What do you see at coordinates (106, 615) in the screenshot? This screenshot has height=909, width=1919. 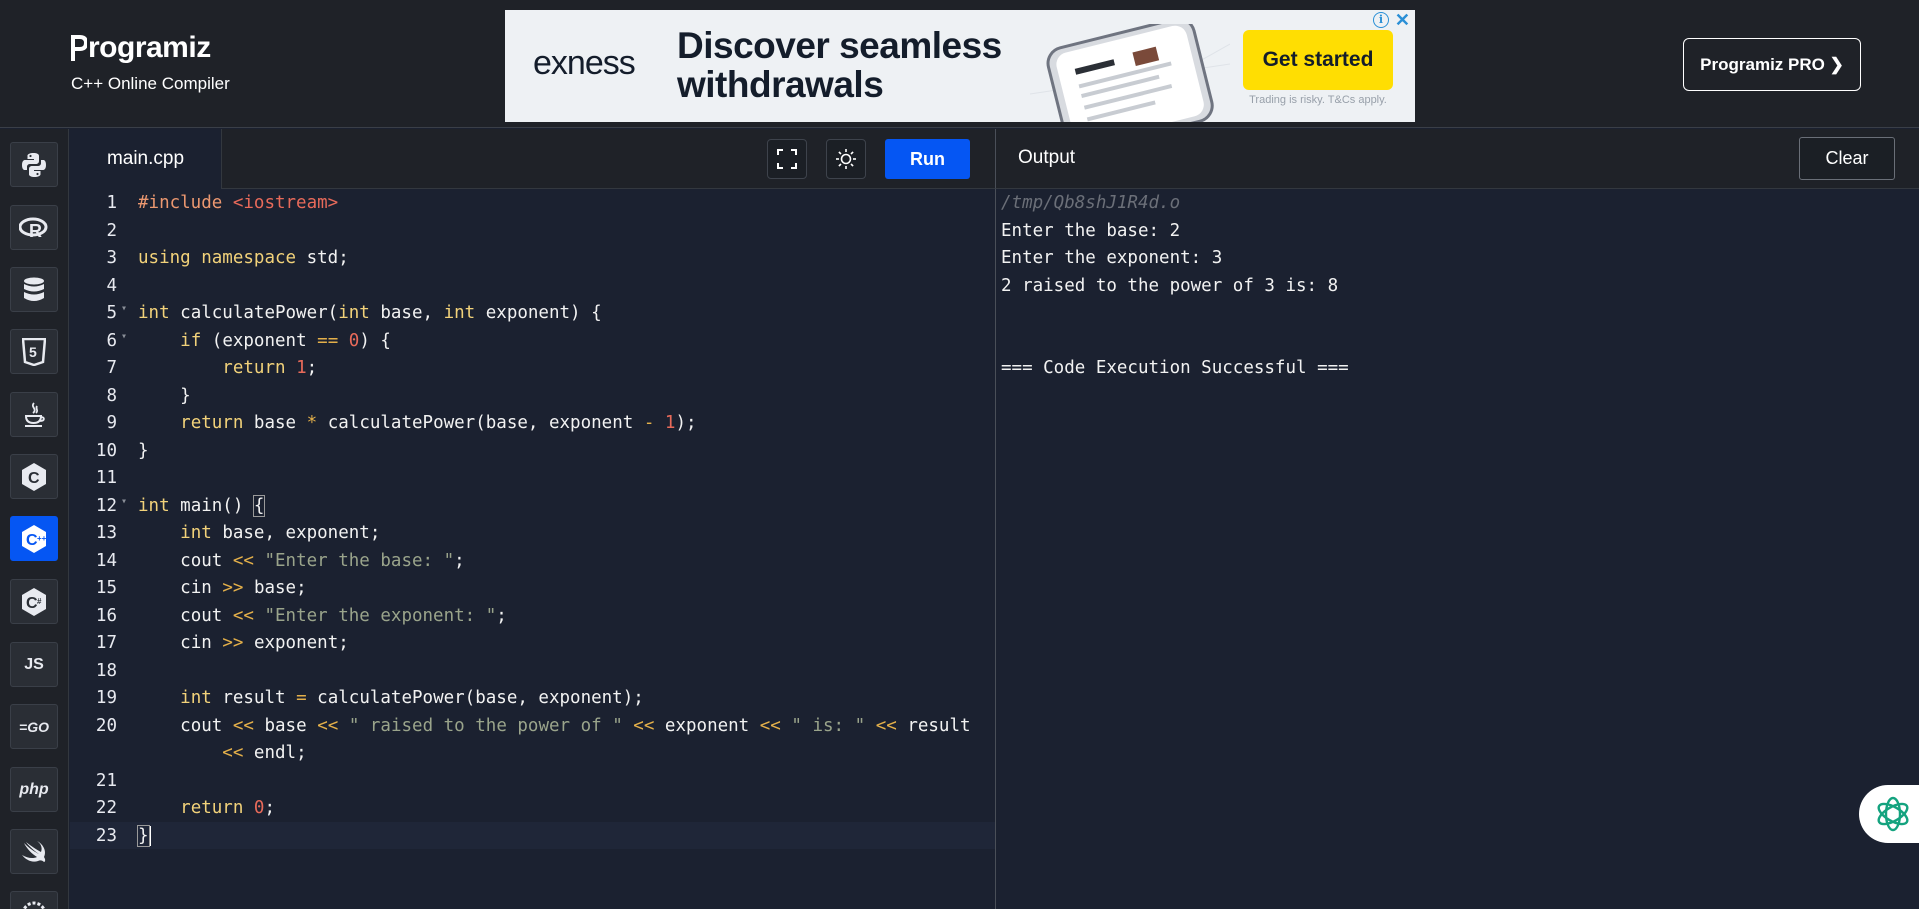 I see `line-number: 16` at bounding box center [106, 615].